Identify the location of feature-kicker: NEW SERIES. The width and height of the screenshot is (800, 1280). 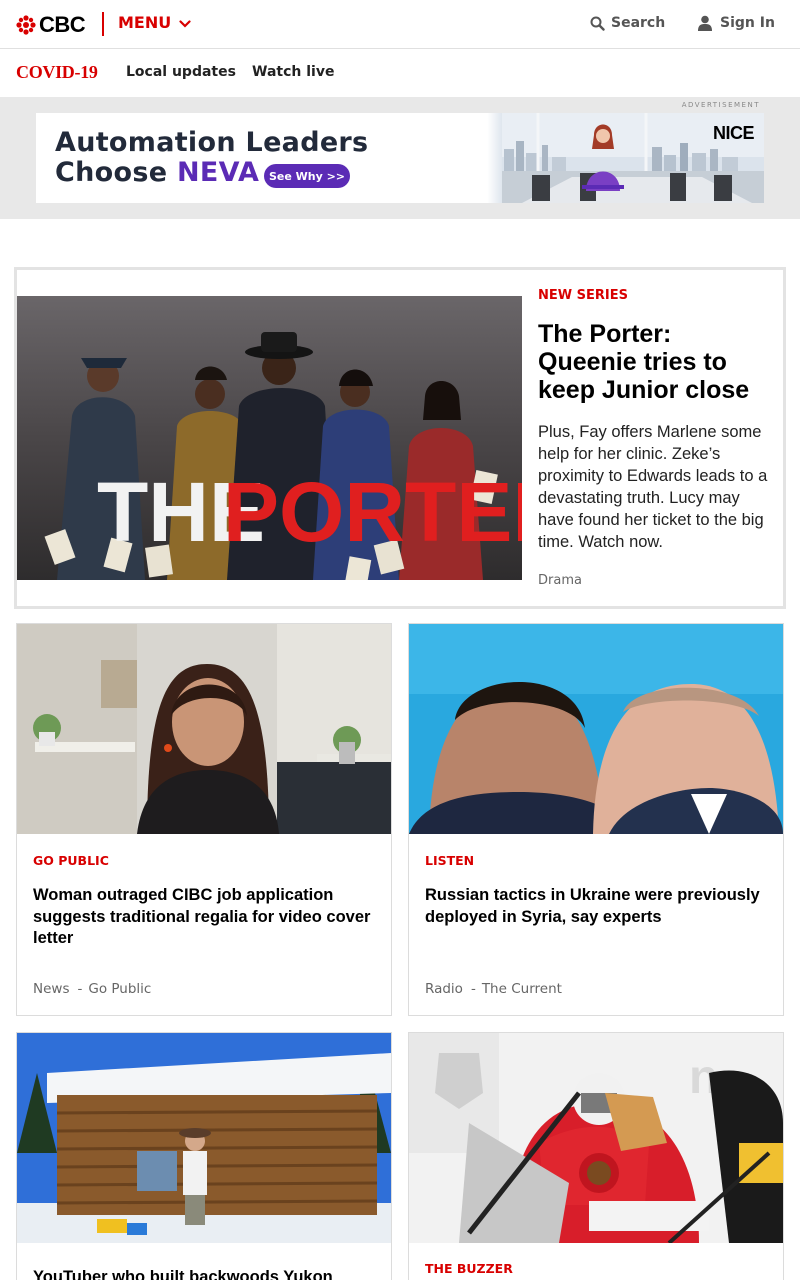
(583, 295).